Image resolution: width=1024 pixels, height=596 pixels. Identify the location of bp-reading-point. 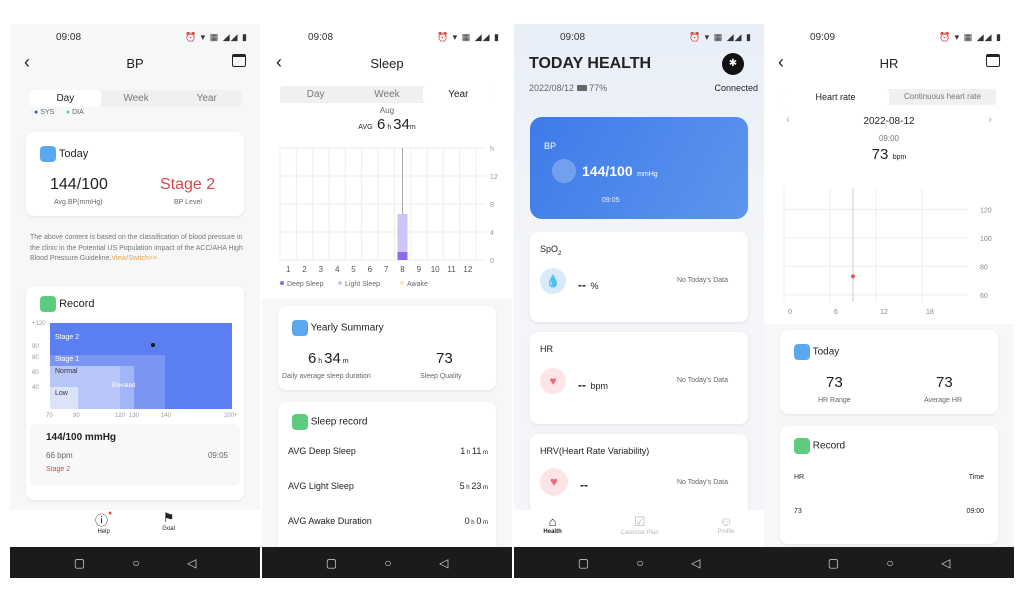
(153, 345).